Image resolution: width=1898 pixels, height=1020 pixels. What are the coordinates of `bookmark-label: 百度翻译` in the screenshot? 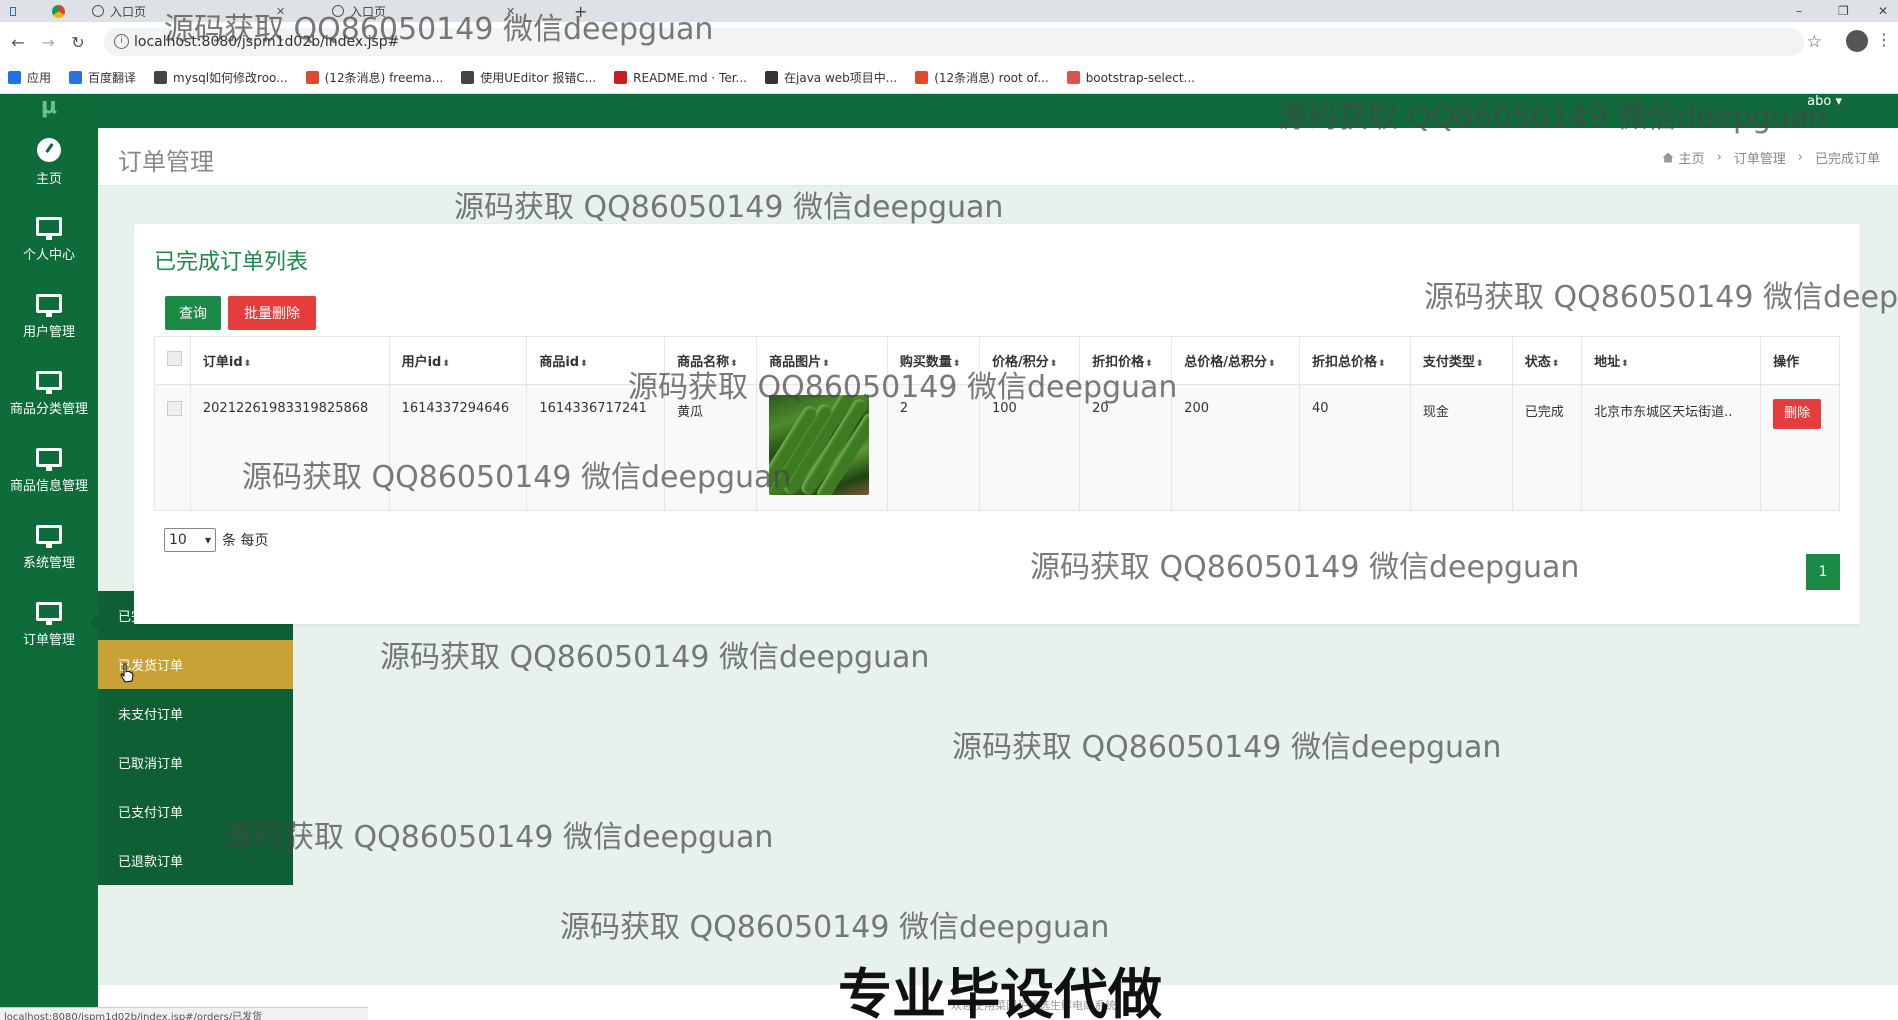 It's located at (112, 78).